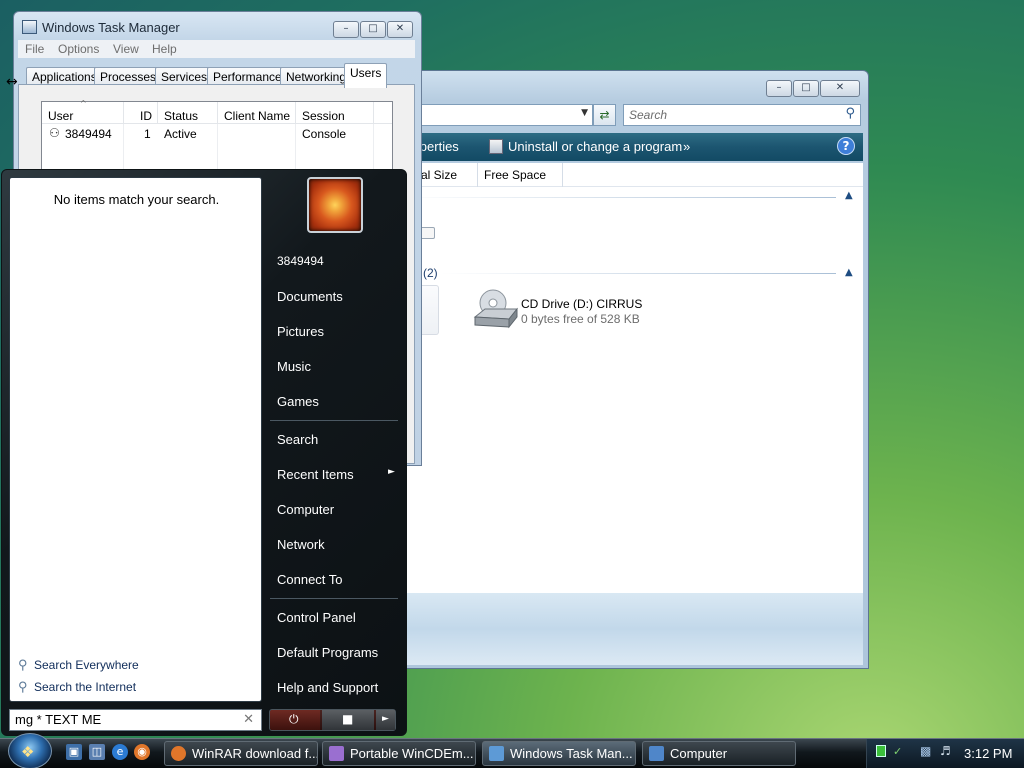  I want to click on search-link: Search, so click(297, 439).